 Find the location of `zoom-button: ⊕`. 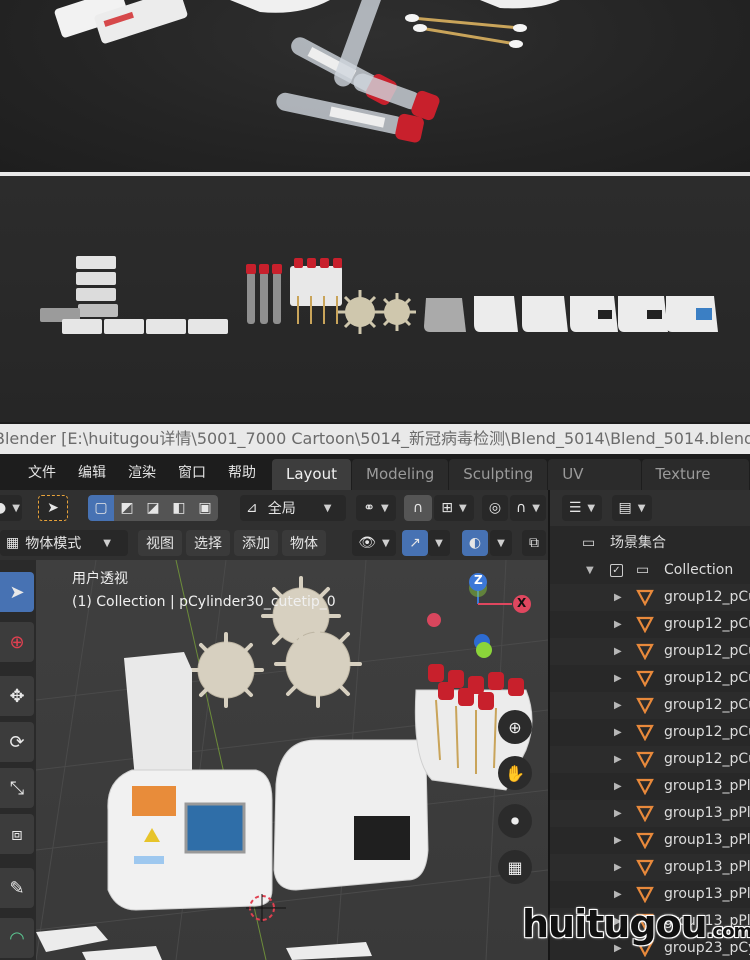

zoom-button: ⊕ is located at coordinates (515, 727).